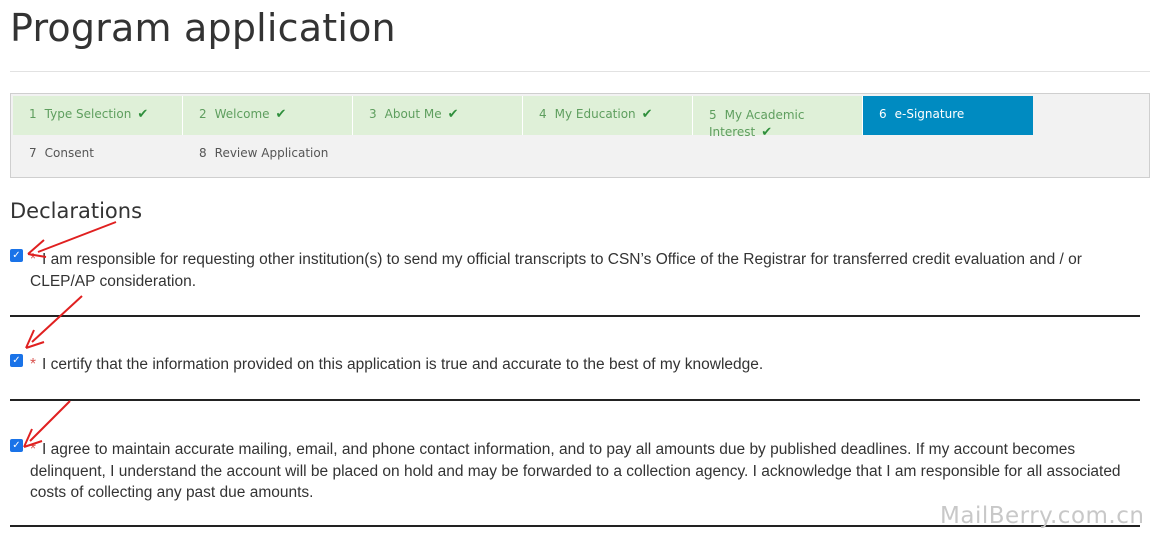 The width and height of the screenshot is (1154, 535). I want to click on step-e-signature: 6 e-Signature, so click(948, 115).